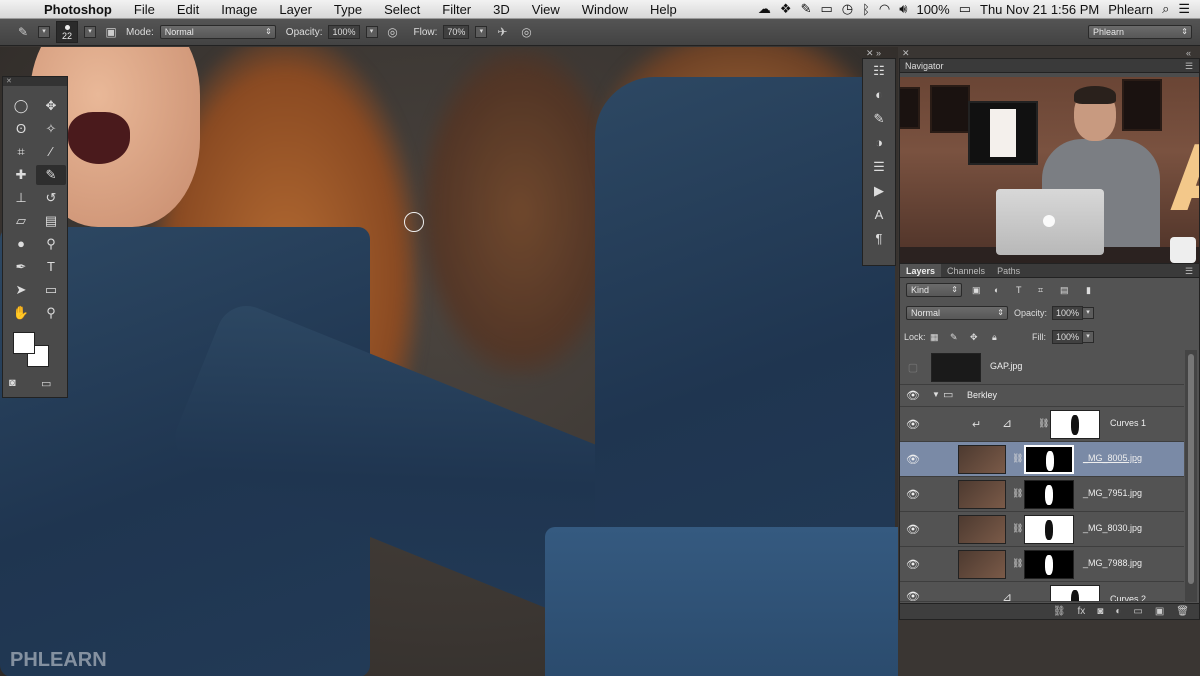 This screenshot has height=676, width=1200. What do you see at coordinates (1088, 337) in the screenshot?
I see `fill-dropdown: ▾` at bounding box center [1088, 337].